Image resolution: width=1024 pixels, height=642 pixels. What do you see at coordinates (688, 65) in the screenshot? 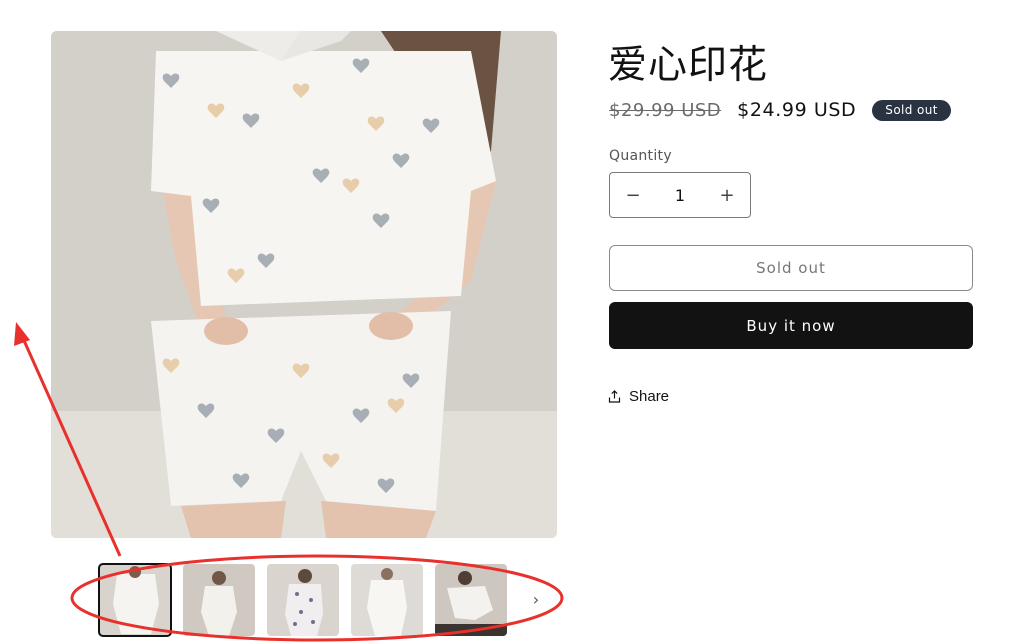
I see `product-title: 爱心印花` at bounding box center [688, 65].